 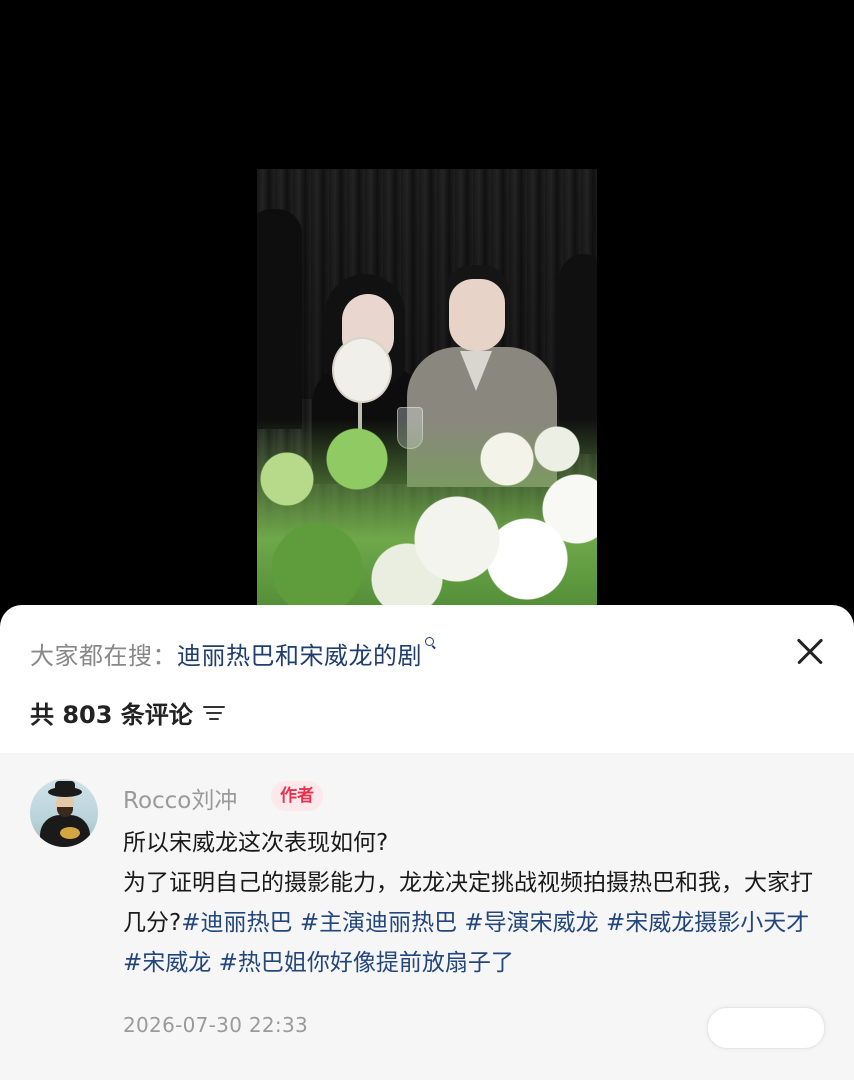 I want to click on hashtag: #宋威龙, so click(x=167, y=963).